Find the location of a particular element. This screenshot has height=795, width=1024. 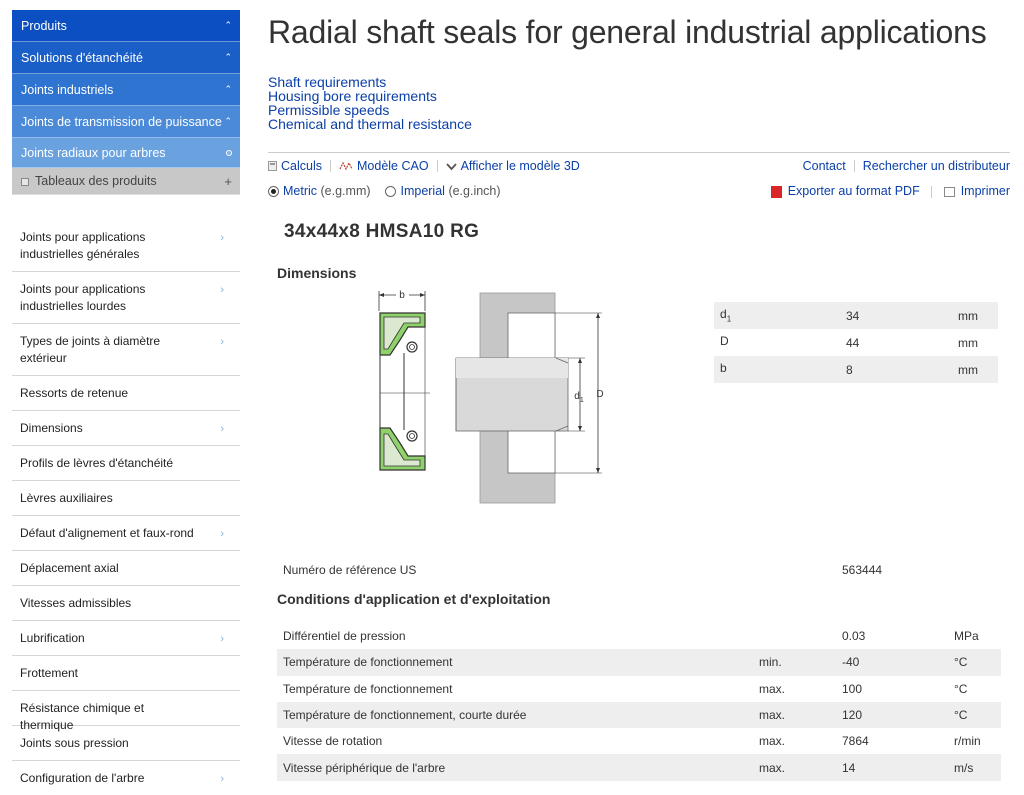

sidebar-nav-item: Ressorts de retenue is located at coordinates (126, 393).